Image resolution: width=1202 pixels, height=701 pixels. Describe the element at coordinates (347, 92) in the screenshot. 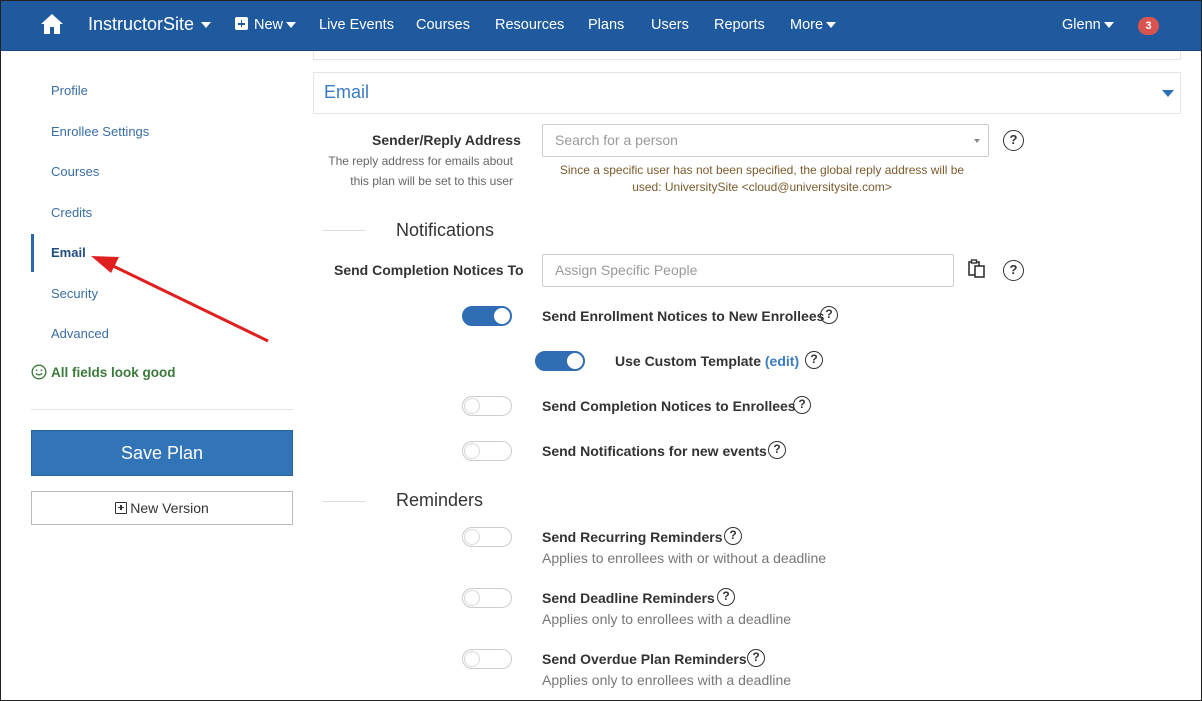

I see `panel-title: Email` at that location.